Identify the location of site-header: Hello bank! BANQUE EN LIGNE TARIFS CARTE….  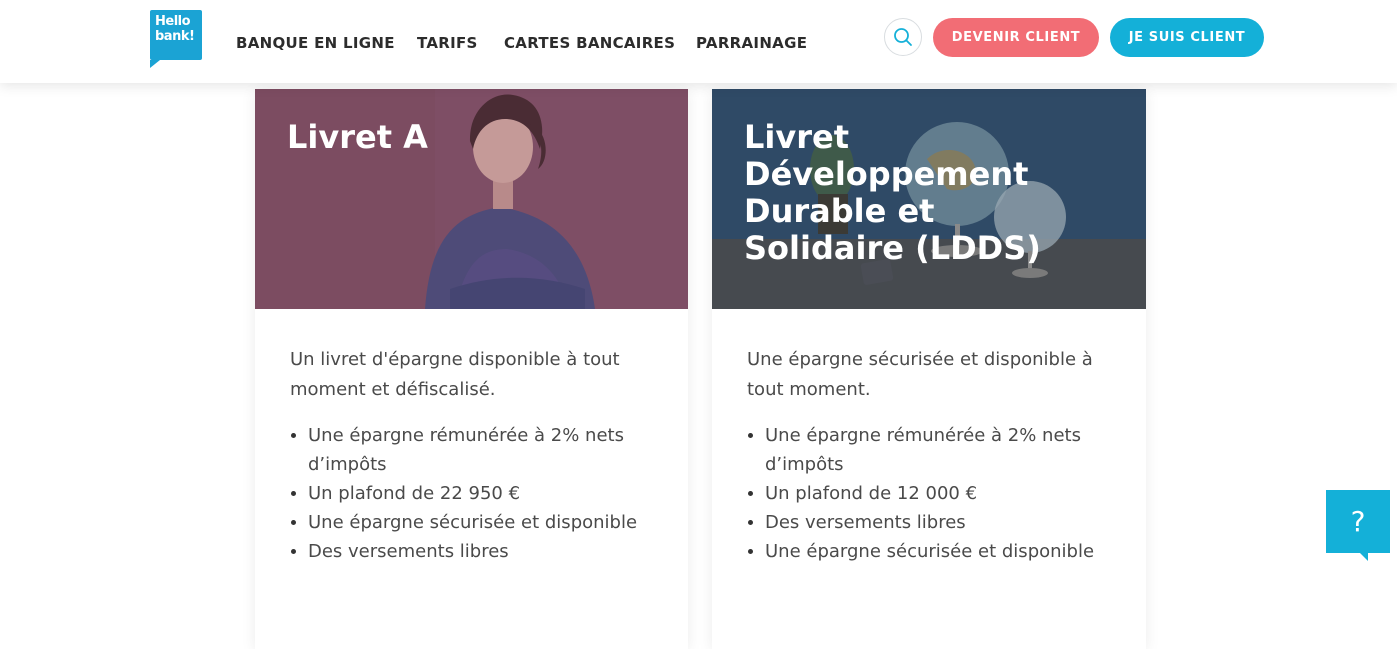
(698, 41).